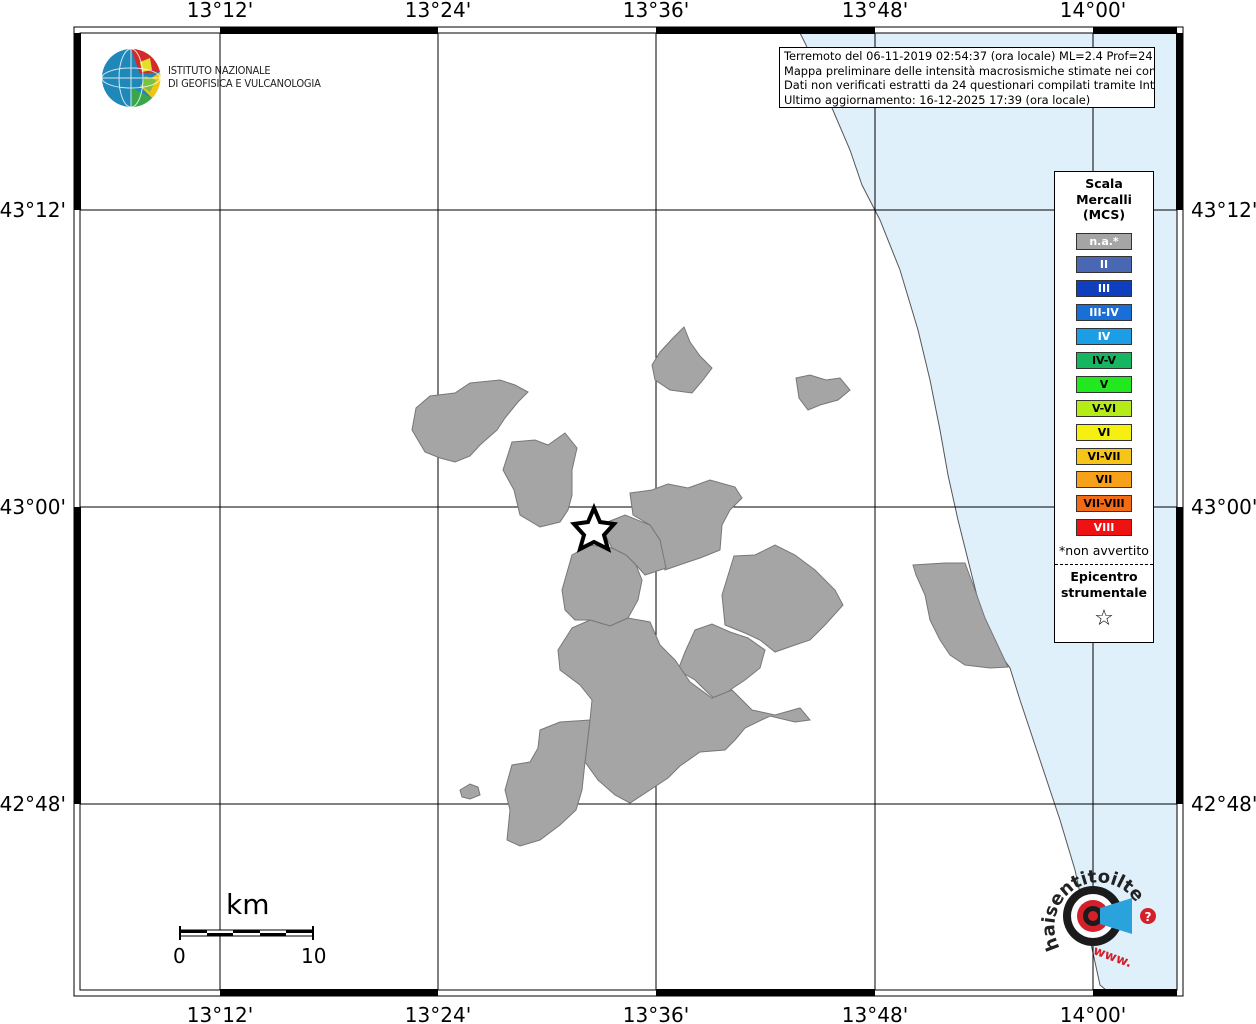  I want to click on legend-epicenter-line: Epicentro, so click(1104, 577).